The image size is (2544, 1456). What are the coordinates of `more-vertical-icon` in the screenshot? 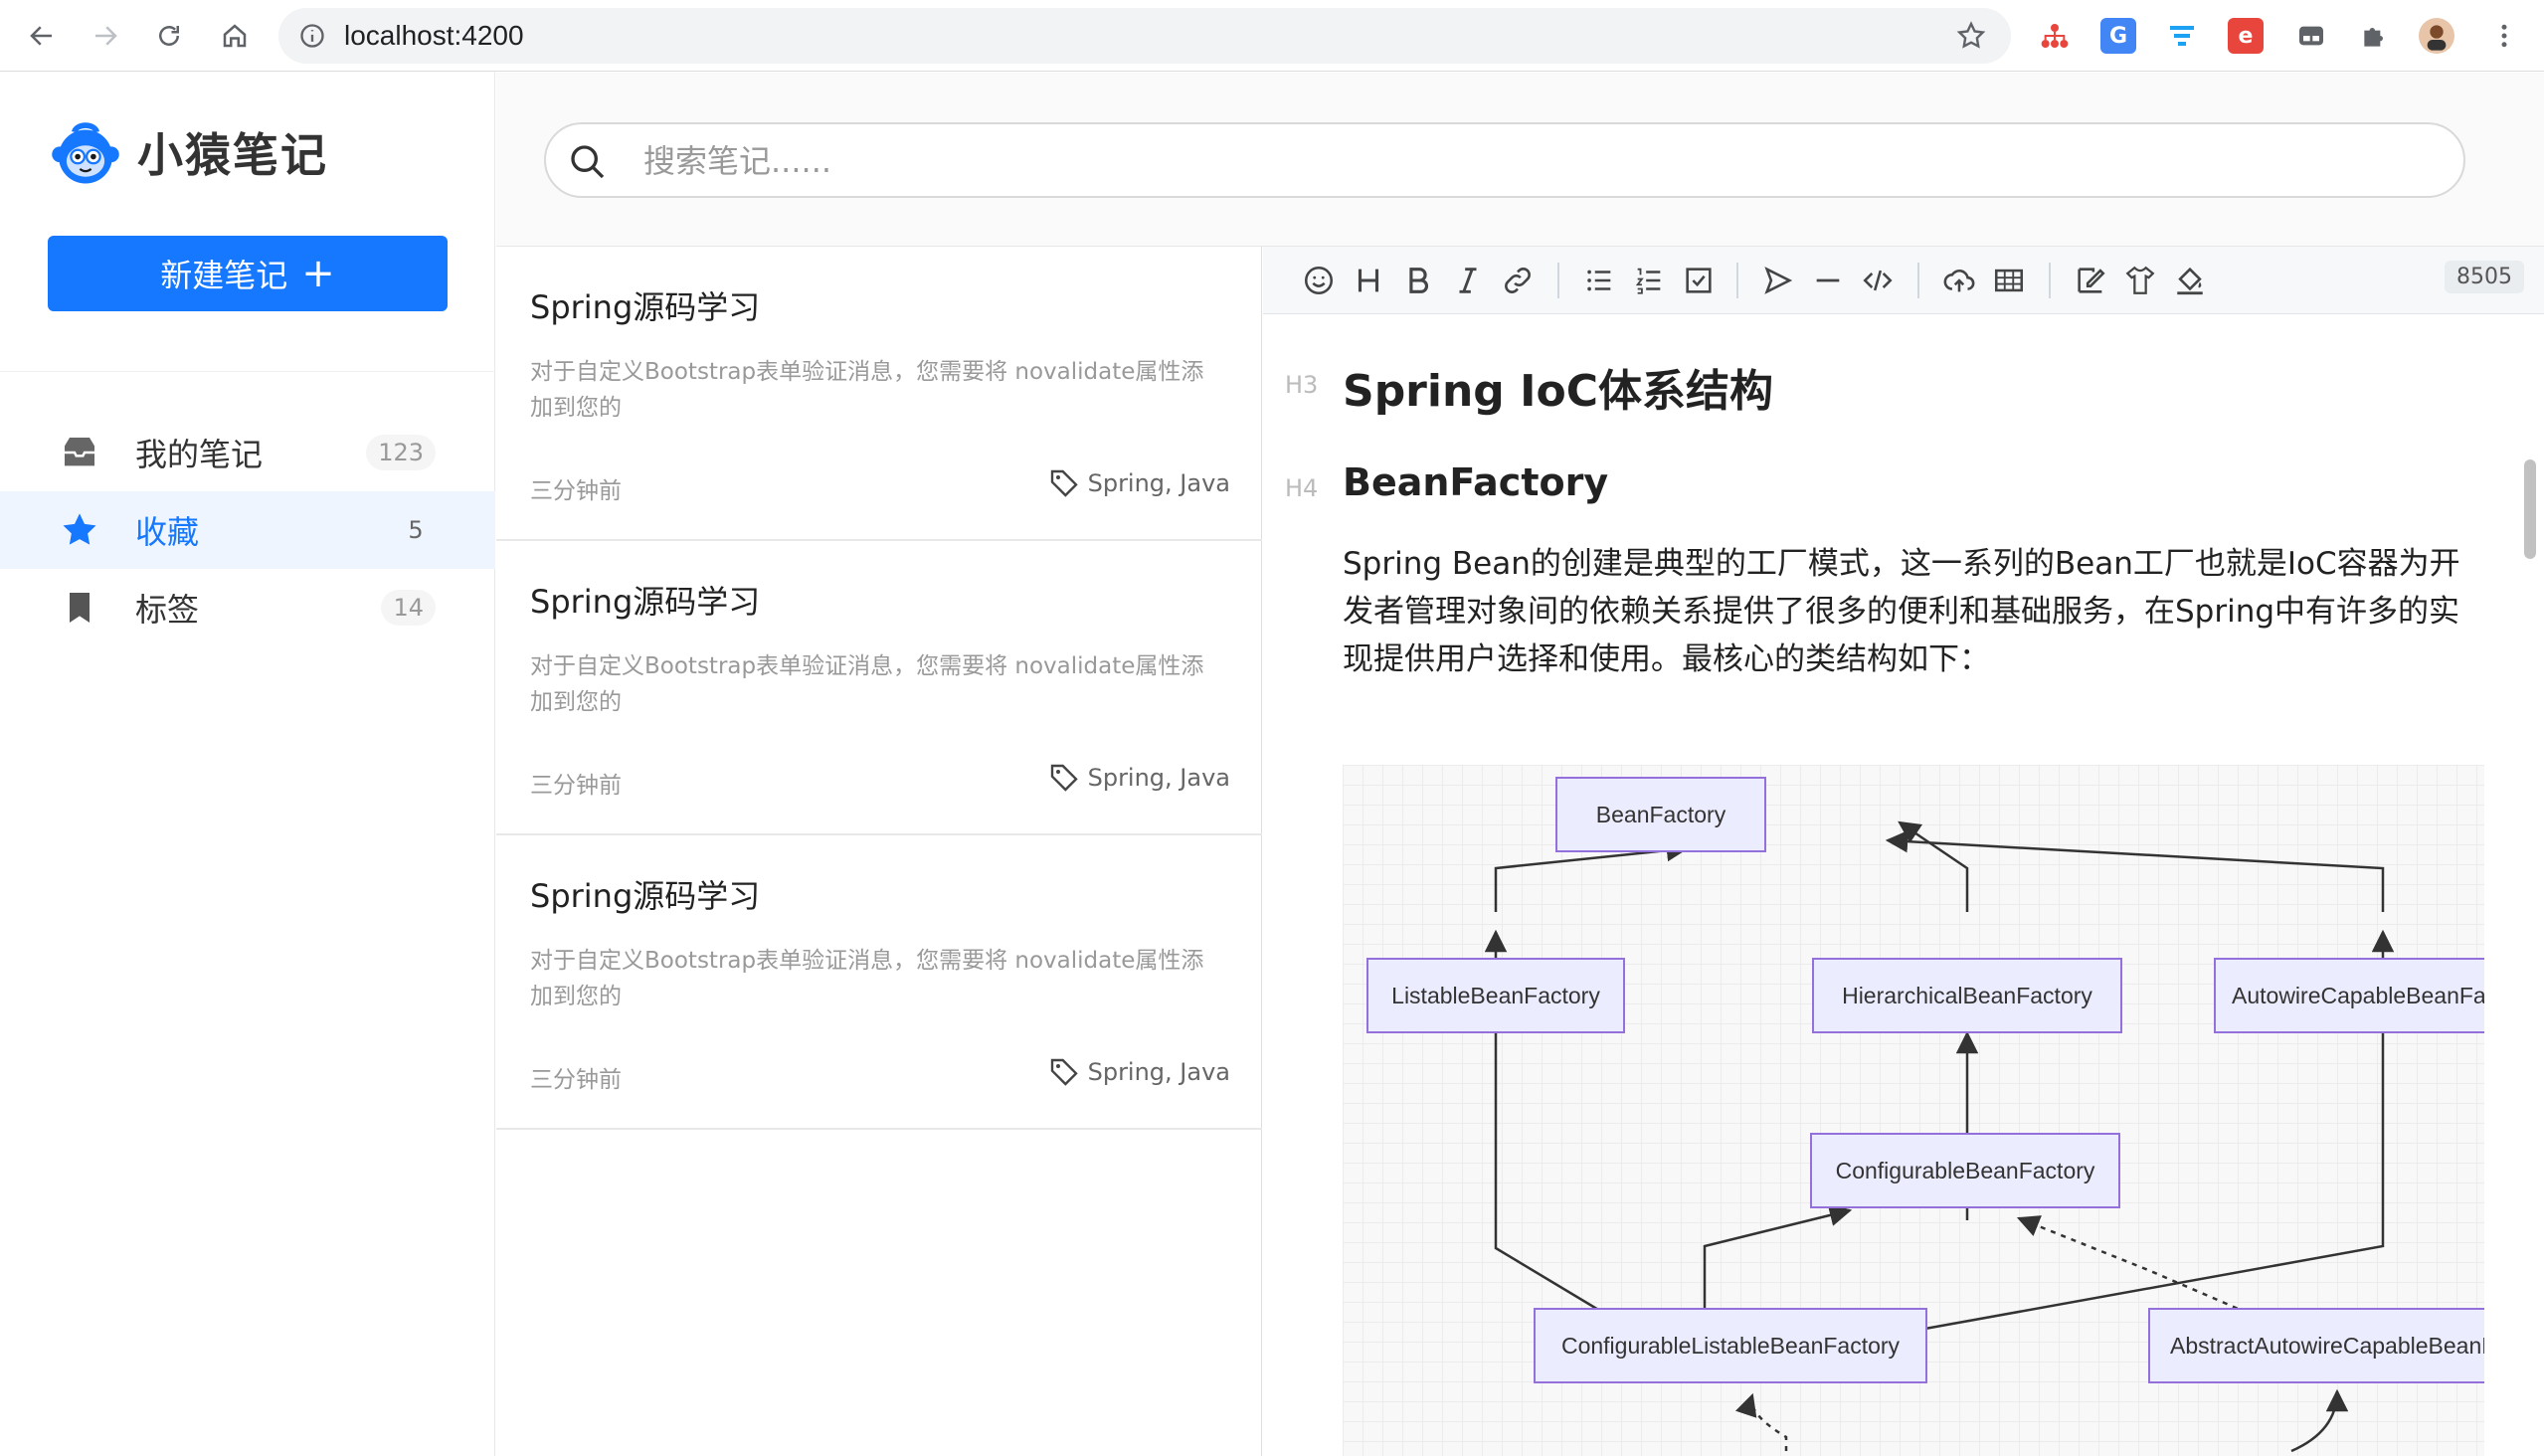 It's located at (2504, 36).